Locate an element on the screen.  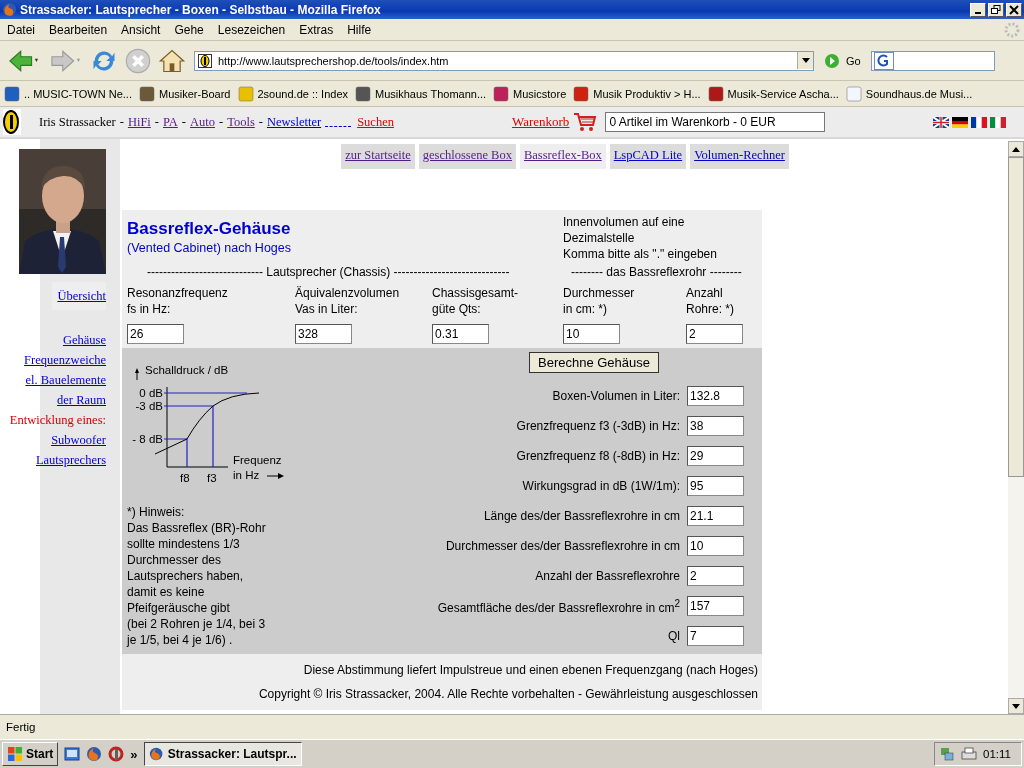
start-button: Start is located at coordinates (30, 754).